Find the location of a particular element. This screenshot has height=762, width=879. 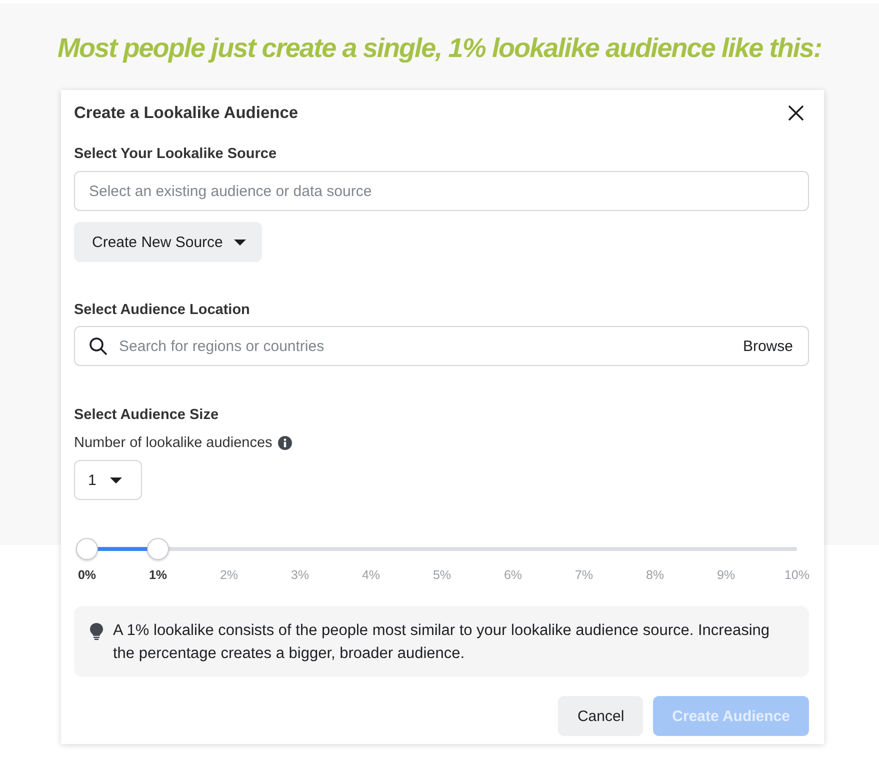

scale-label: 6% is located at coordinates (513, 575).